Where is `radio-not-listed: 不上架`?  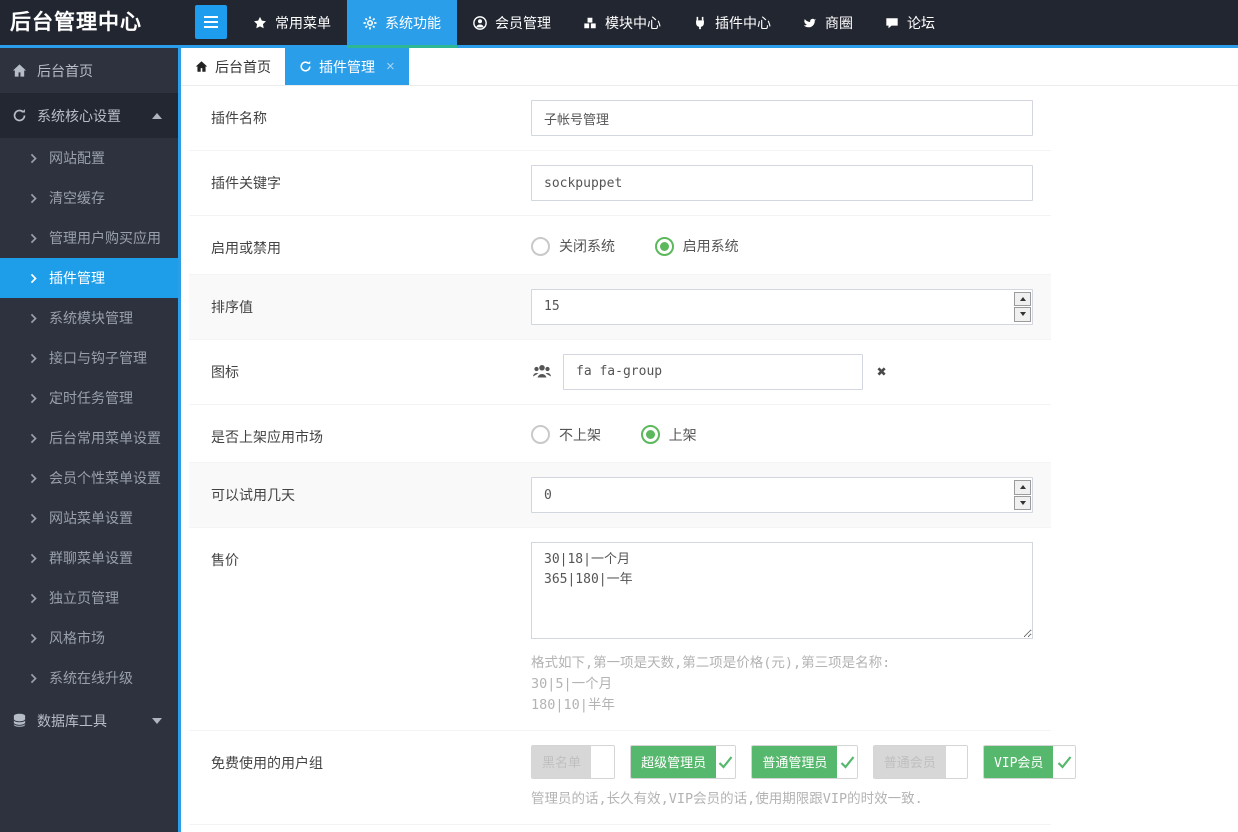
radio-not-listed: 不上架 is located at coordinates (566, 432).